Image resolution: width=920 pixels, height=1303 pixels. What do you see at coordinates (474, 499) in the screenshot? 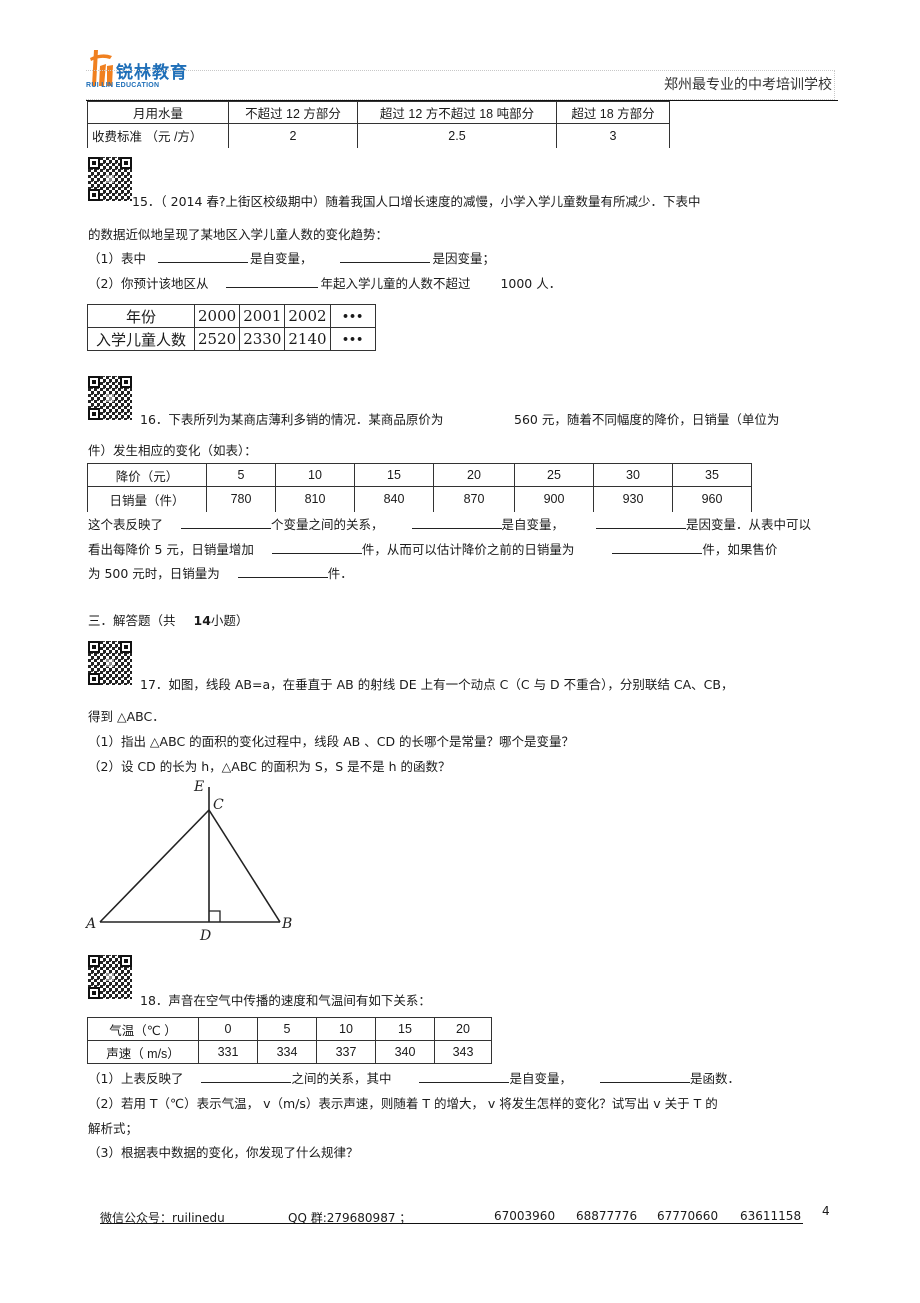
I see `table-cell: 870` at bounding box center [474, 499].